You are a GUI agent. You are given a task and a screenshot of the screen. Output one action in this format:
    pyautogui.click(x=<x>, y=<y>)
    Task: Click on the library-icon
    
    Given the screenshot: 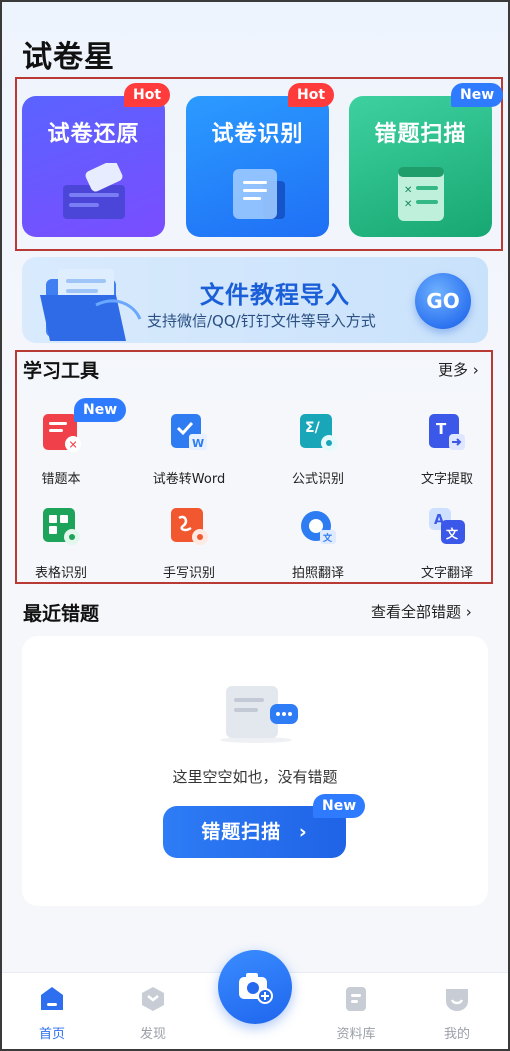 What is the action you would take?
    pyautogui.click(x=356, y=999)
    